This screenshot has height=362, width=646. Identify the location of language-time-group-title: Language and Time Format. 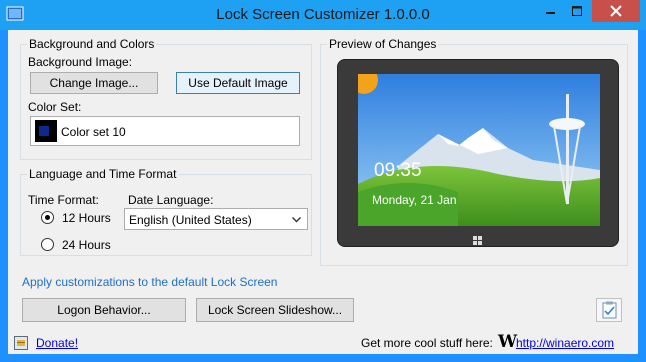
(103, 174).